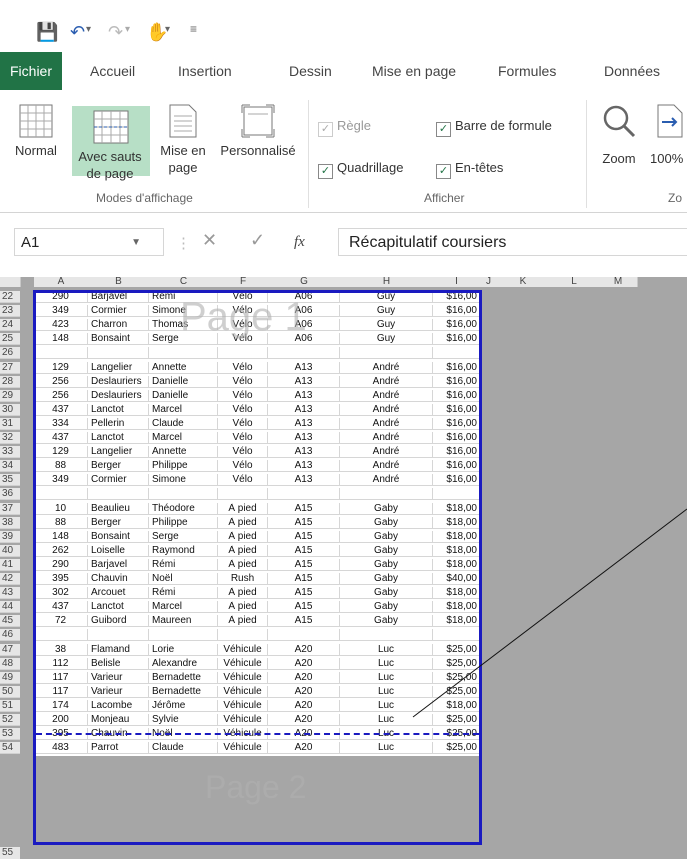 This screenshot has height=859, width=687. What do you see at coordinates (479, 167) in the screenshot?
I see `headings-label: En-têtes` at bounding box center [479, 167].